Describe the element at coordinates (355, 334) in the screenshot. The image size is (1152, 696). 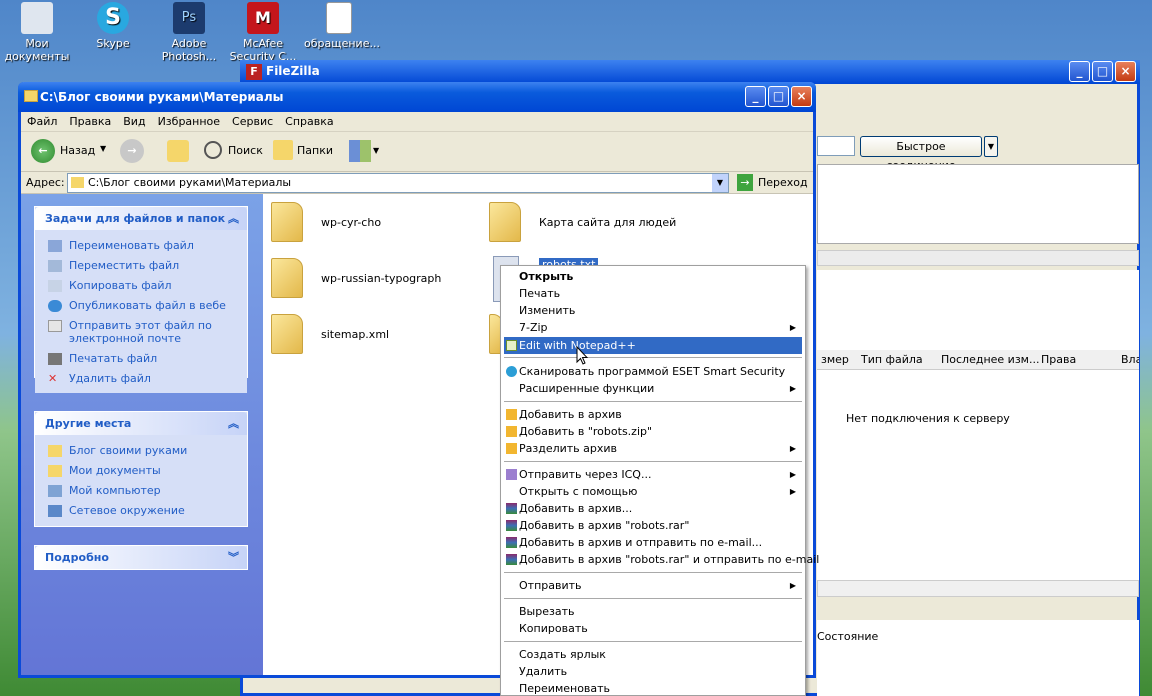
I see `folder-sitemap-xml: sitemap.xml` at that location.